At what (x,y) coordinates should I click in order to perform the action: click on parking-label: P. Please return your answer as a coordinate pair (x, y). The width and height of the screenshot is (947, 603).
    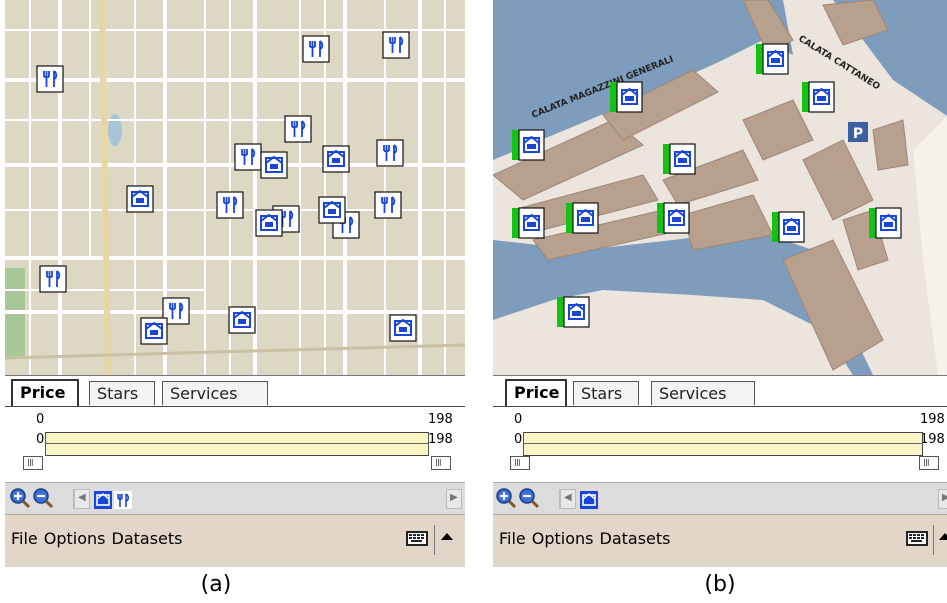
    Looking at the image, I should click on (858, 134).